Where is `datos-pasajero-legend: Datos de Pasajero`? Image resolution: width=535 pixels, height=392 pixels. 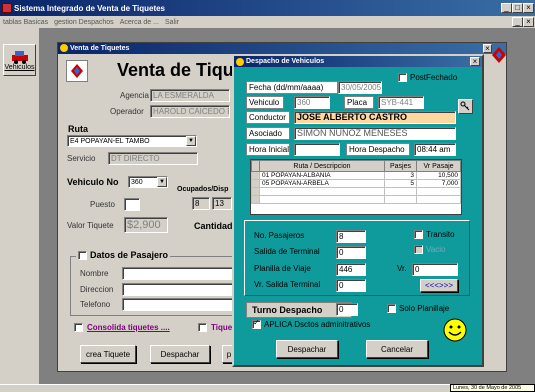
datos-pasajero-legend: Datos de Pasajero is located at coordinates (123, 255).